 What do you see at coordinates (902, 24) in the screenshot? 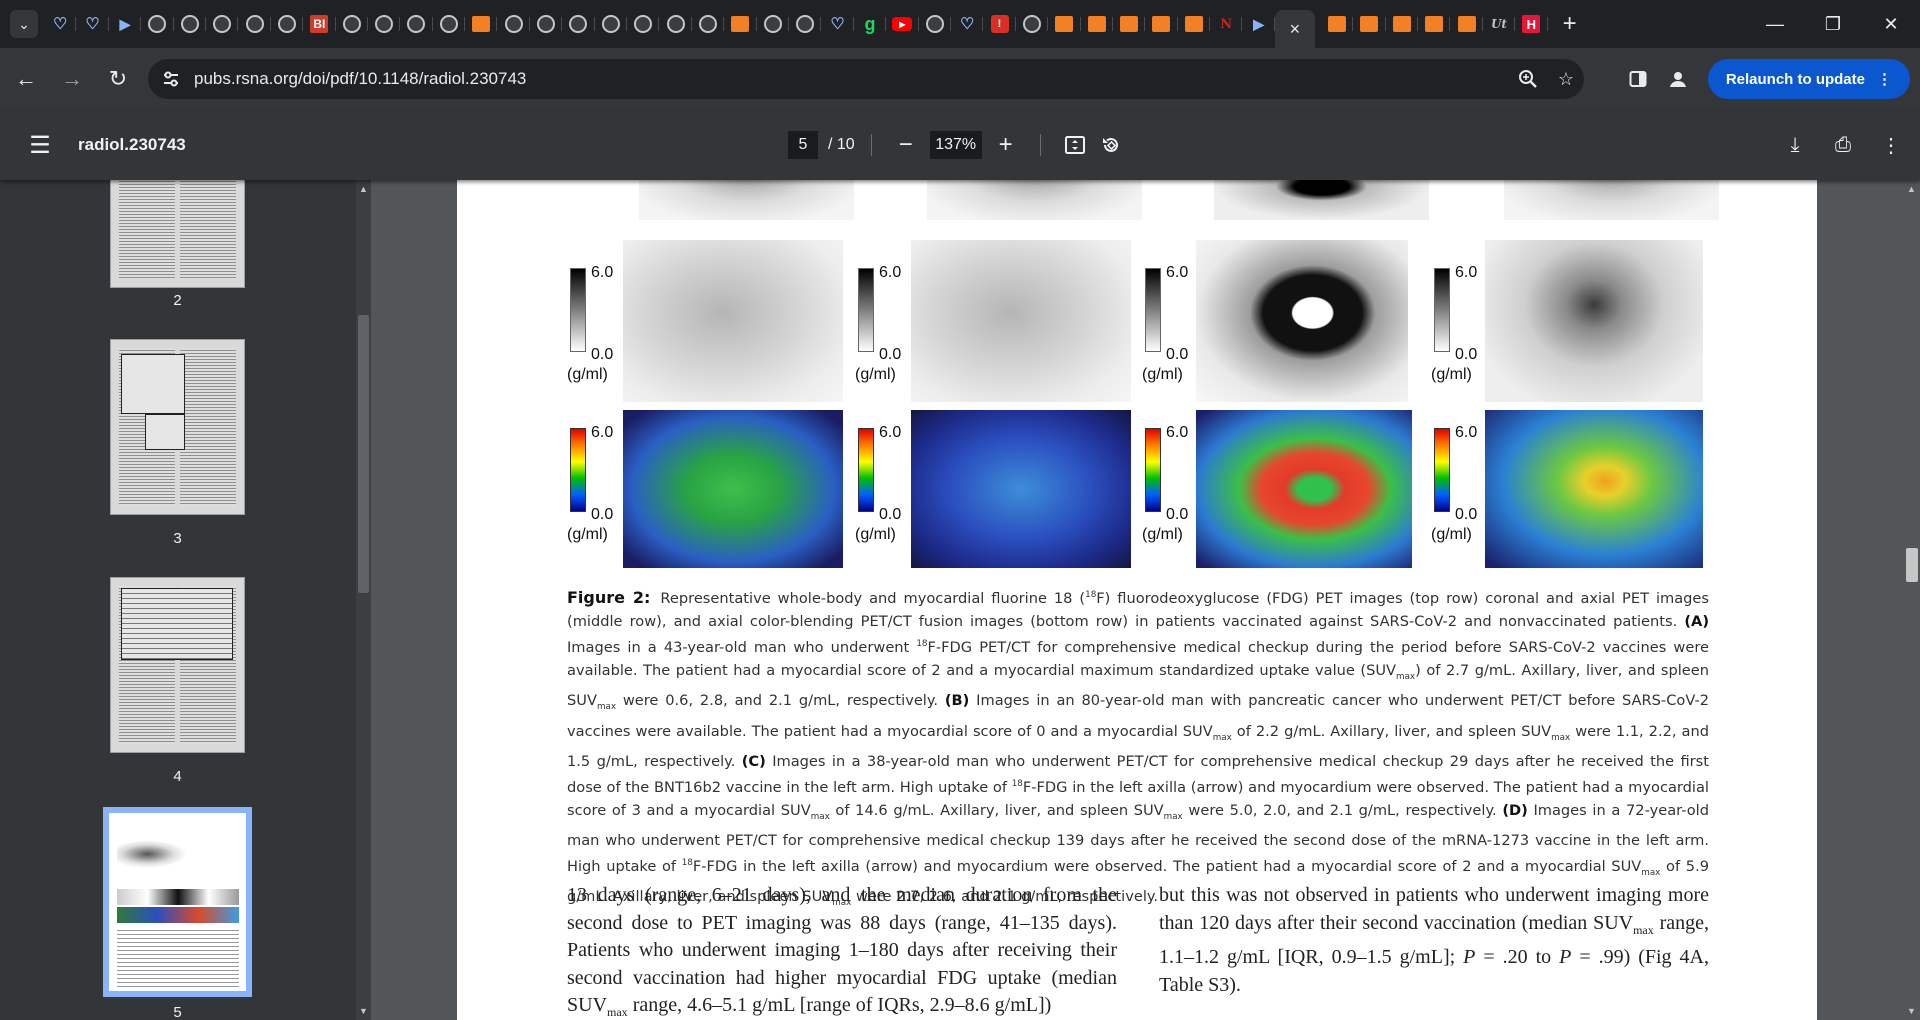
I see `tab-26: ▶` at bounding box center [902, 24].